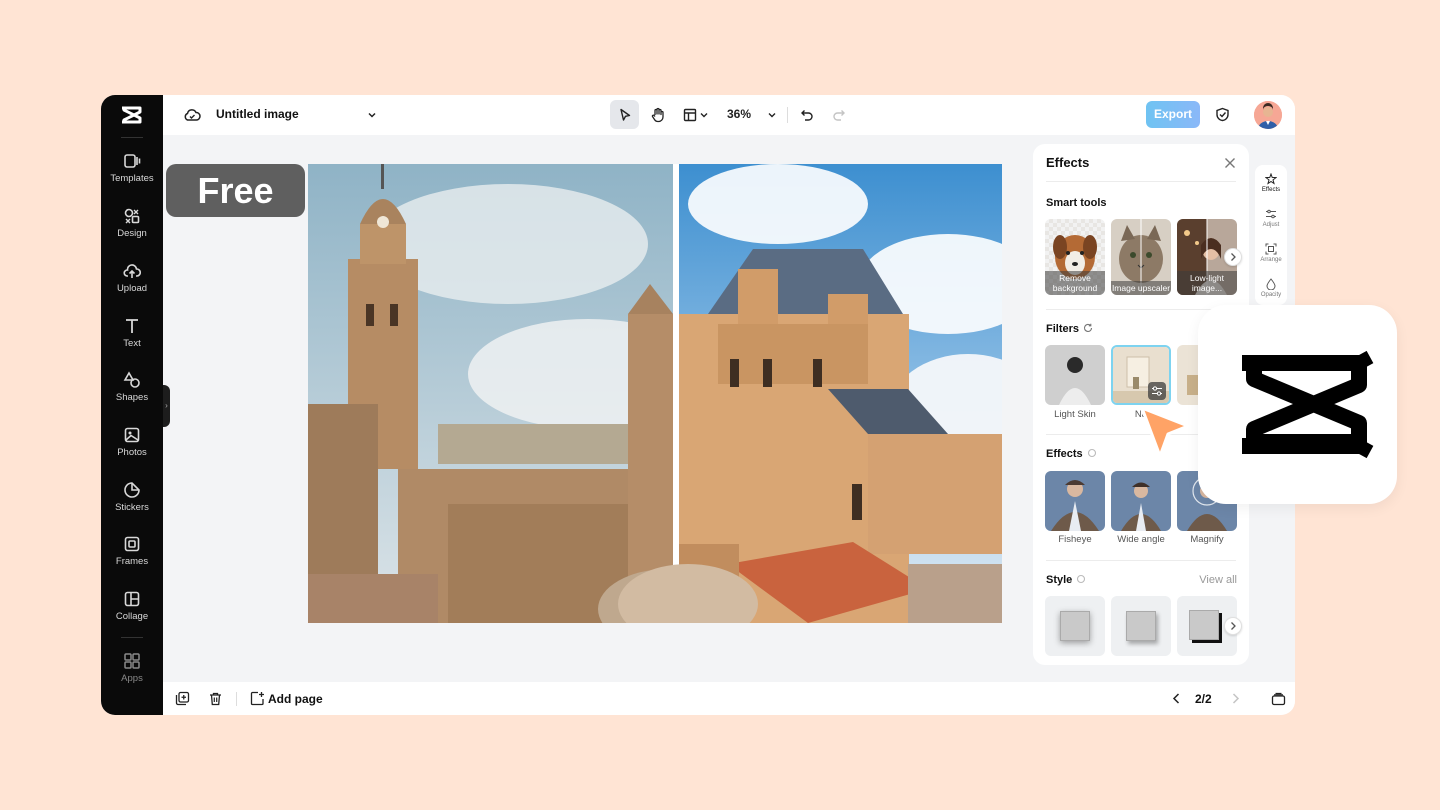 The image size is (1440, 810). I want to click on sidebar-item-label: Frames, so click(132, 561).